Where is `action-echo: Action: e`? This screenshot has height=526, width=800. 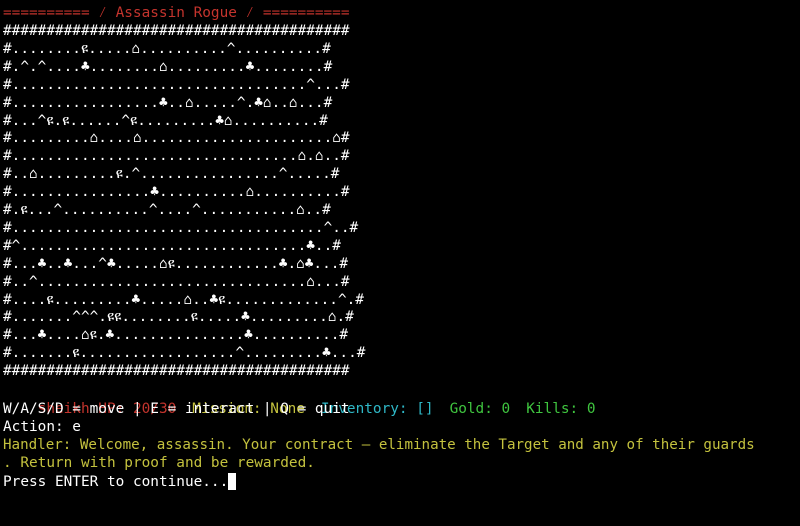 action-echo: Action: e is located at coordinates (42, 427).